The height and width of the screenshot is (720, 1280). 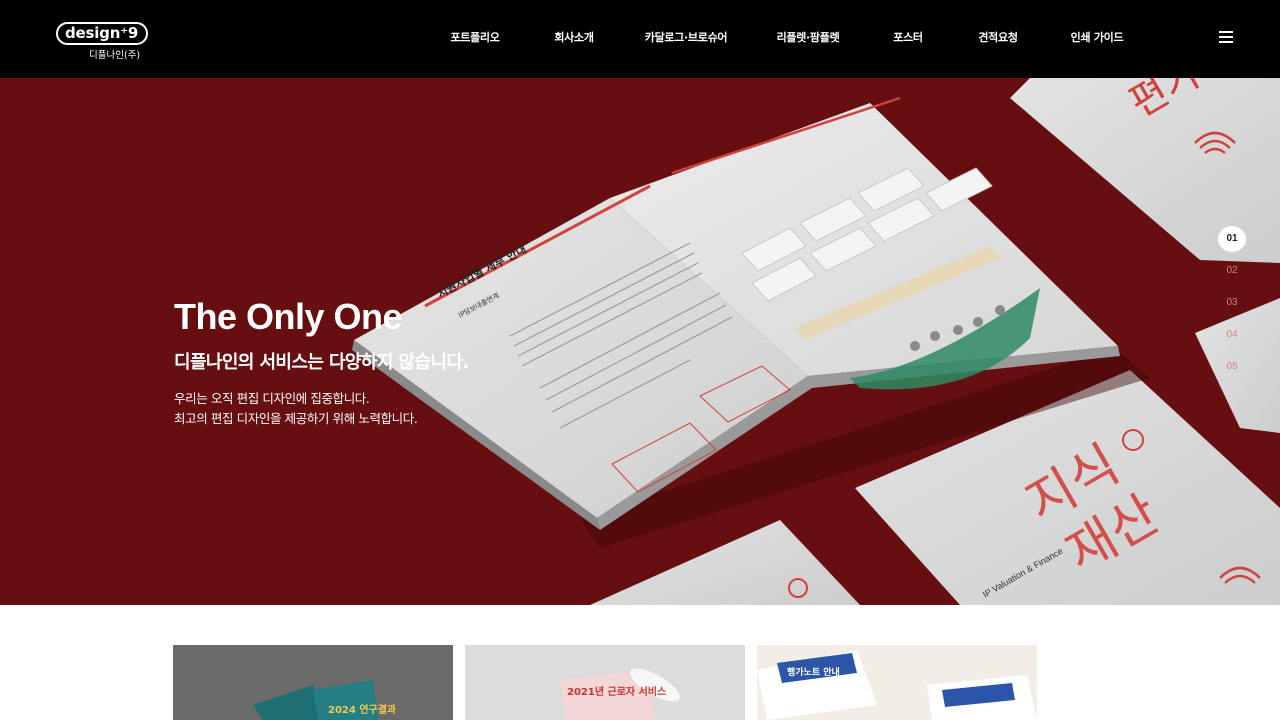 I want to click on logo-wordmark: design⁺9, so click(x=102, y=33).